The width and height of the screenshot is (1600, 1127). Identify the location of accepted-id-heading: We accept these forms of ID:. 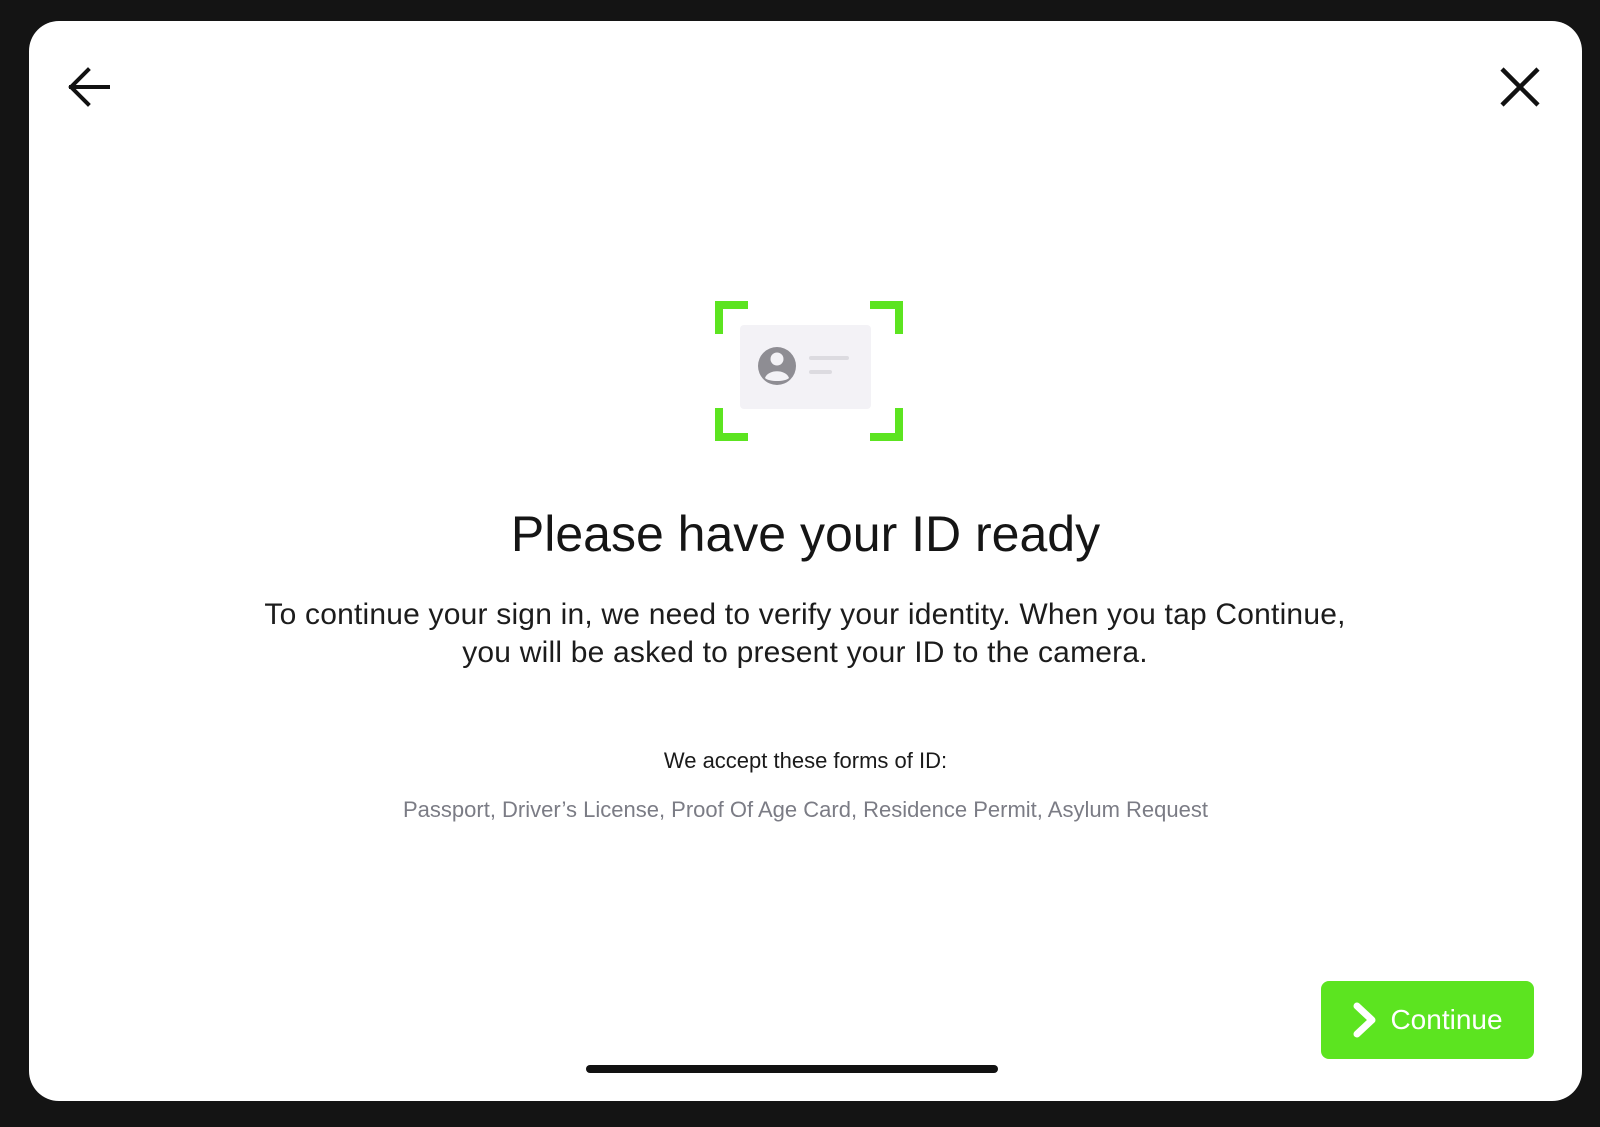
(805, 760).